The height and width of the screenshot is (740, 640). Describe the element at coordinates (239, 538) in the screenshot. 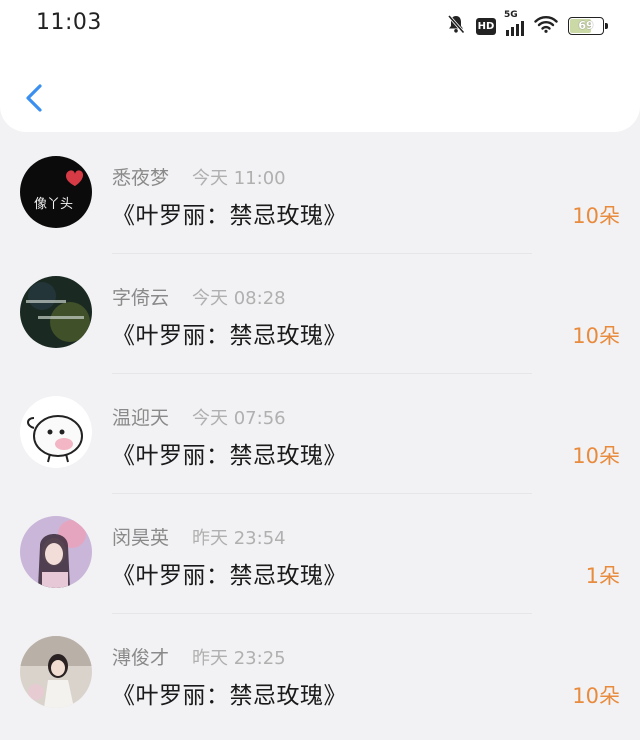

I see `timestamp: 昨天 23:54` at that location.